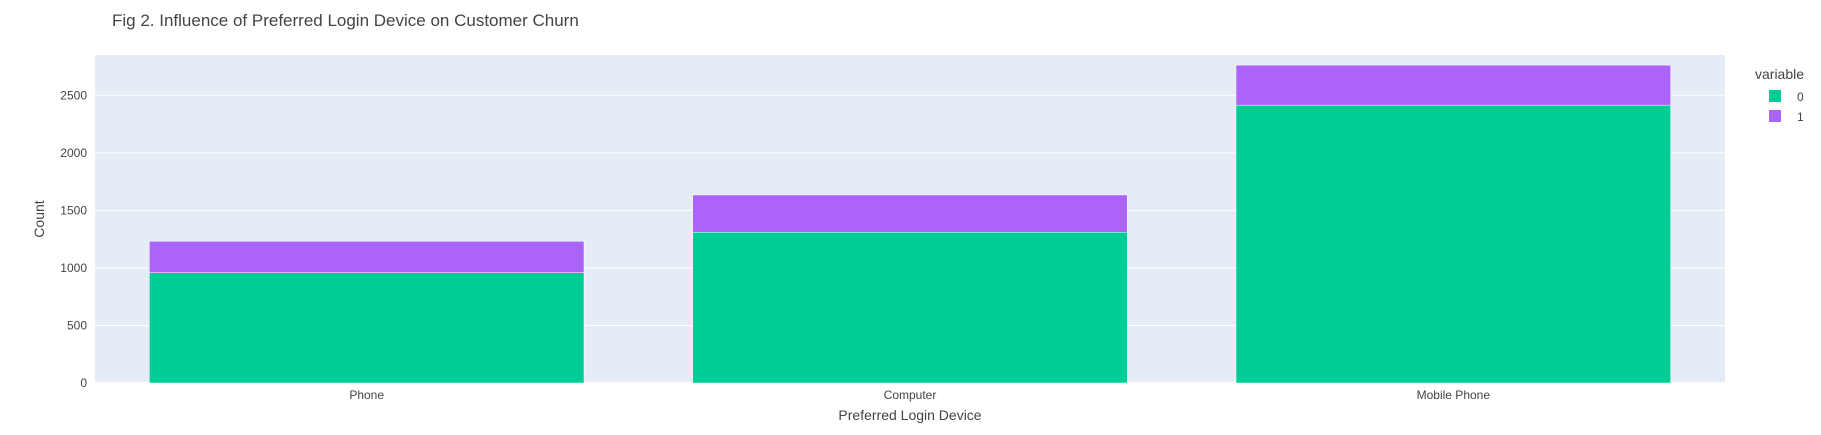  What do you see at coordinates (1800, 97) in the screenshot?
I see `legend-label-0: 0` at bounding box center [1800, 97].